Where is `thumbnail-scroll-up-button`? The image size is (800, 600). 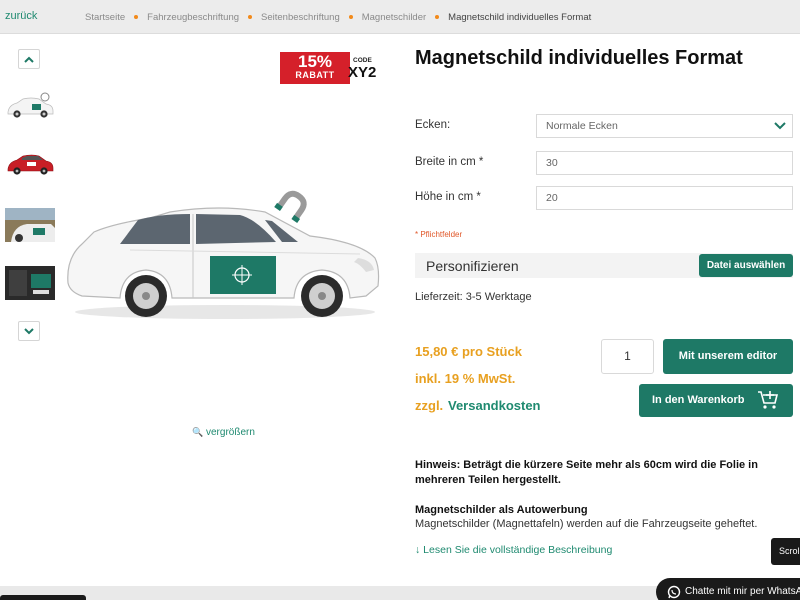
thumbnail-scroll-up-button is located at coordinates (29, 59).